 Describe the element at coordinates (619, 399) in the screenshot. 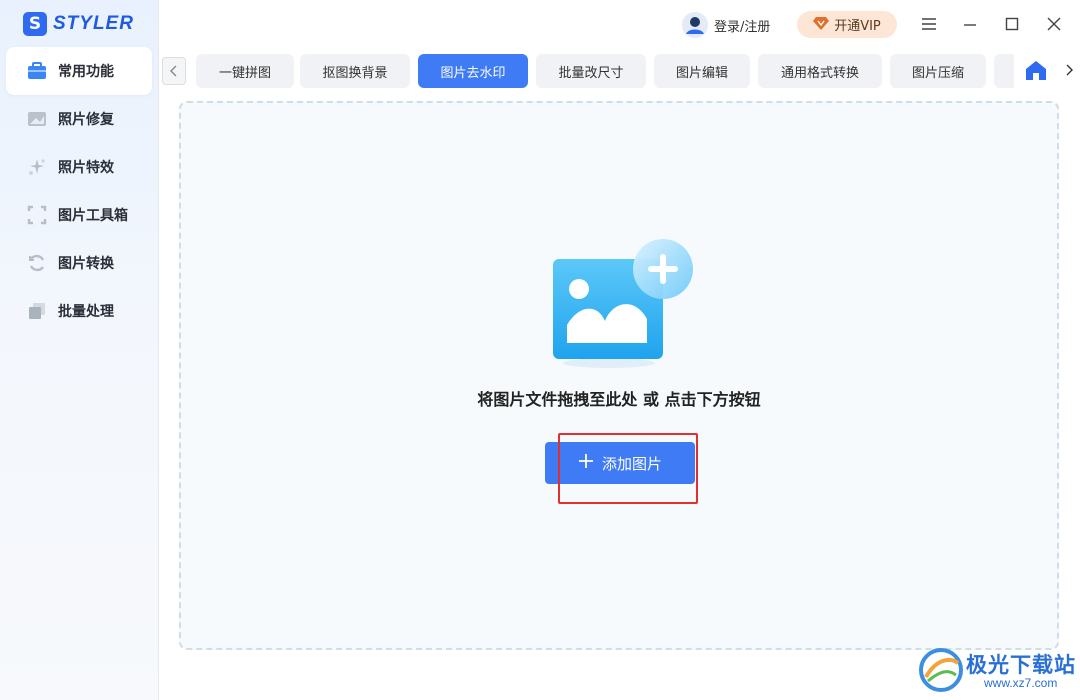

I see `drop-hint-text: 将图片文件拖拽至此处 或 点击下方按钮` at that location.